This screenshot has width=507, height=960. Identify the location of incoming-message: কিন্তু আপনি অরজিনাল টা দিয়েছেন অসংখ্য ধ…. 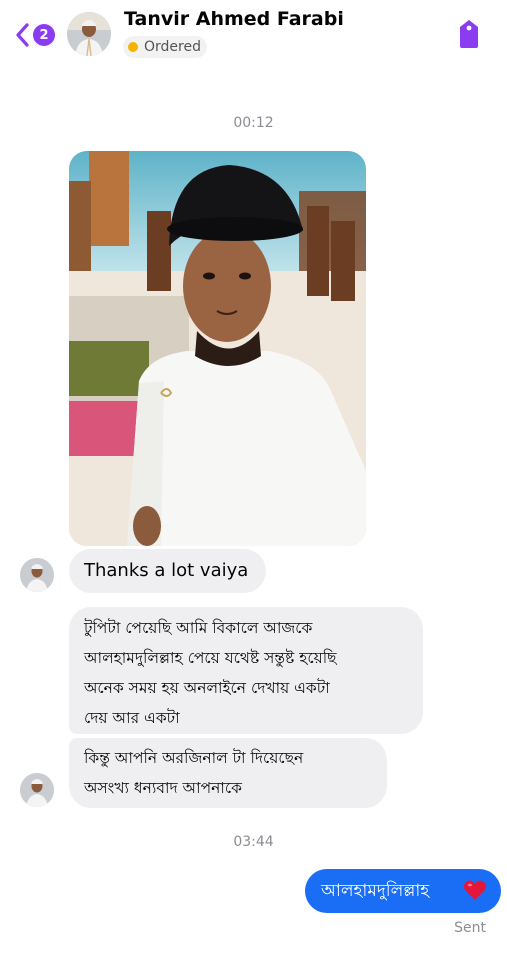
(228, 773).